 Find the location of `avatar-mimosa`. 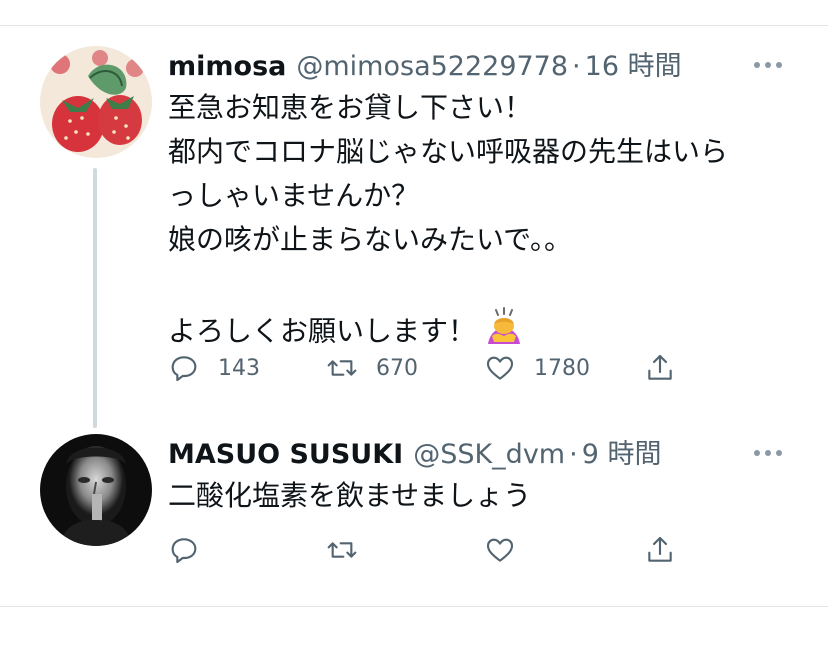

avatar-mimosa is located at coordinates (96, 102).